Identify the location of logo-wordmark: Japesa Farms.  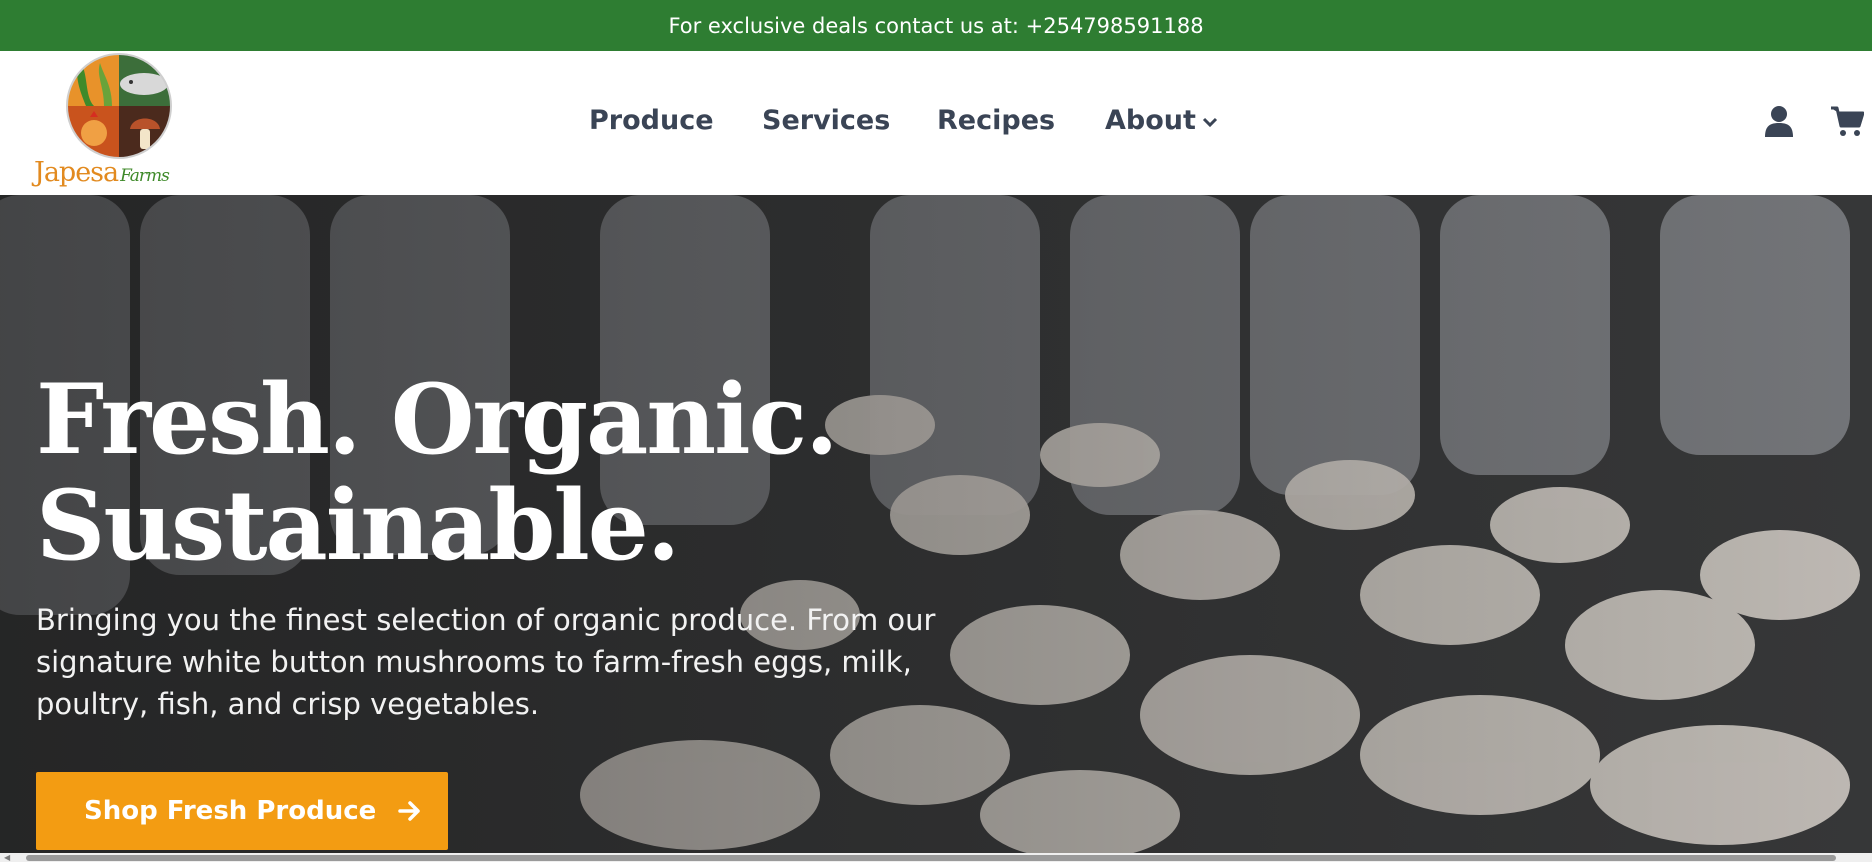
(102, 172).